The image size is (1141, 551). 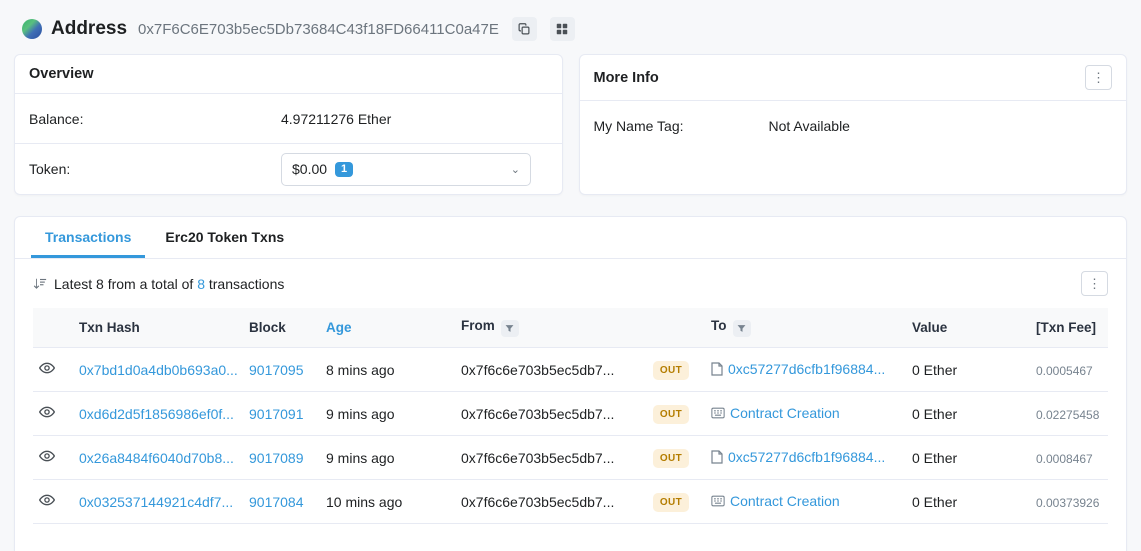 What do you see at coordinates (570, 238) in the screenshot?
I see `tab-bar: Transactions Erc20 Token Txns` at bounding box center [570, 238].